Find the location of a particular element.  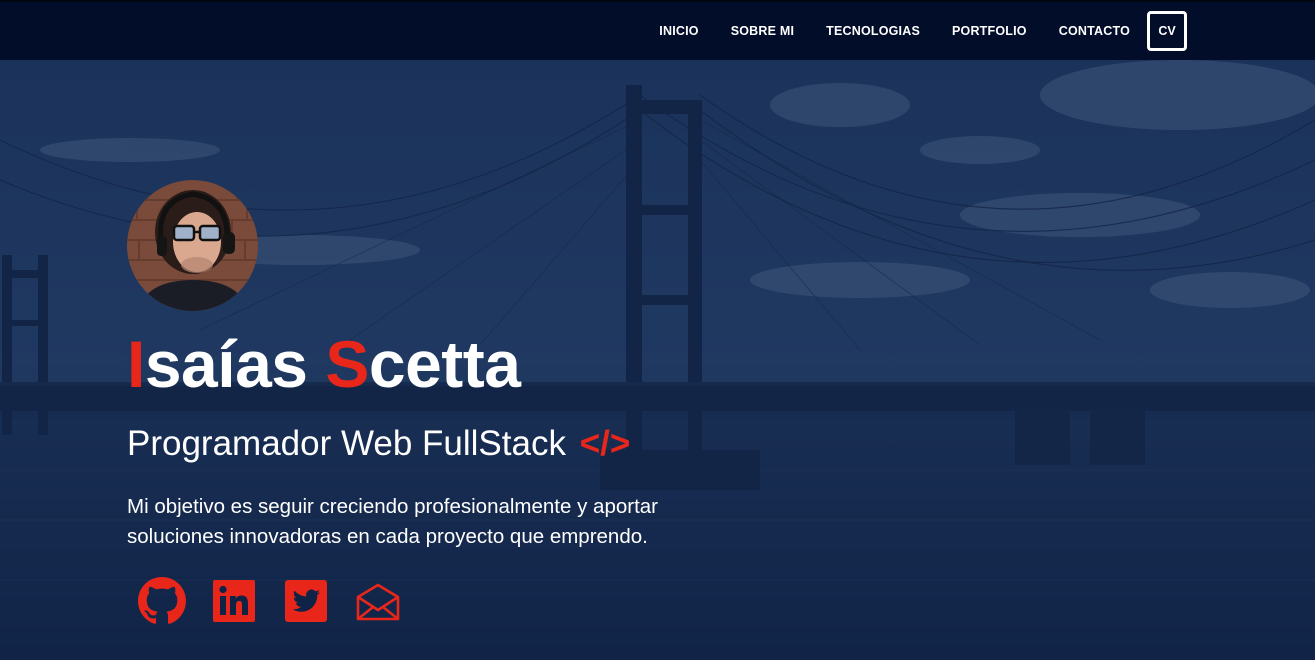

social-links is located at coordinates (282, 601).